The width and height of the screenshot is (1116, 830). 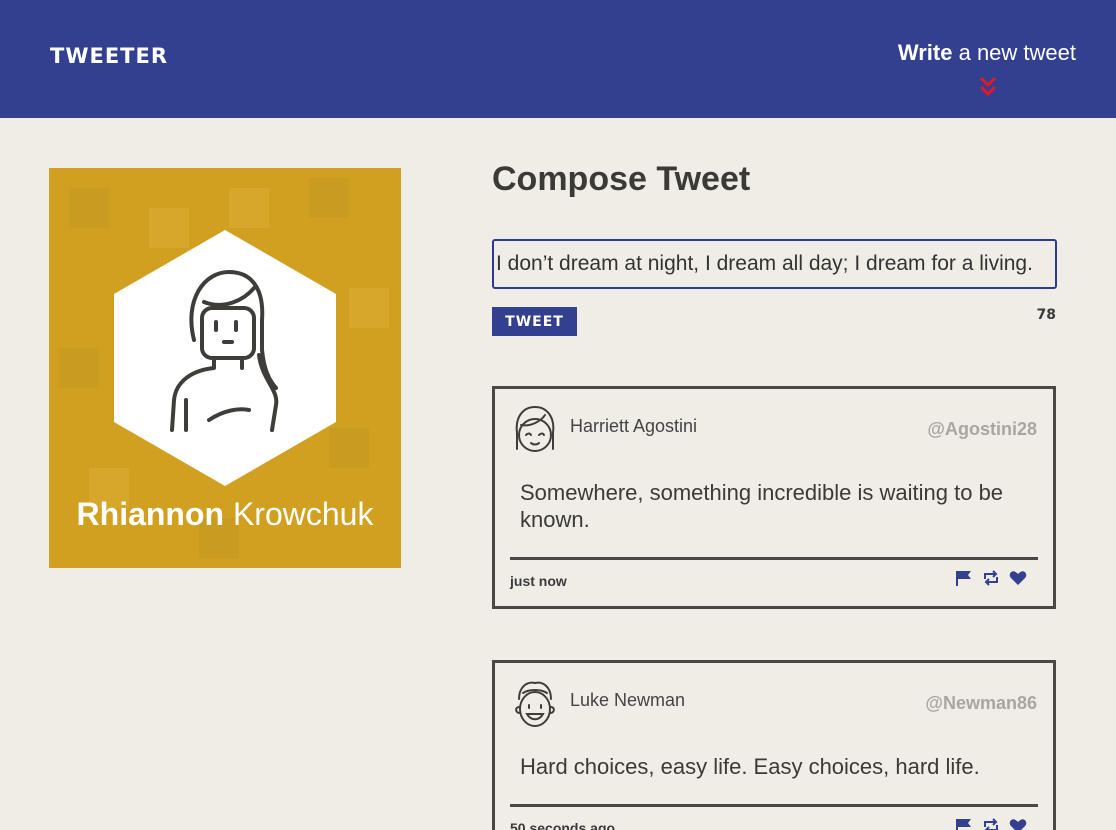 I want to click on tweet-input, so click(x=774, y=264).